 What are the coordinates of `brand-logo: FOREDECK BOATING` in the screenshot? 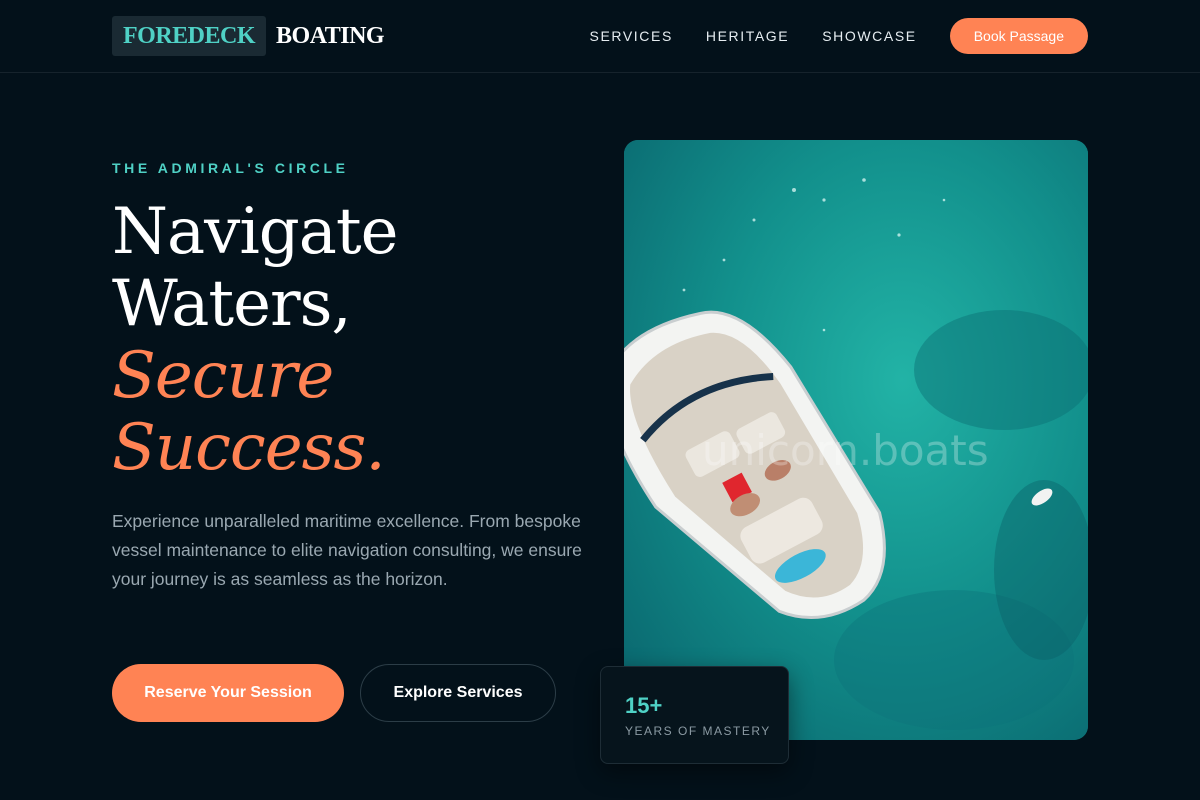 It's located at (248, 36).